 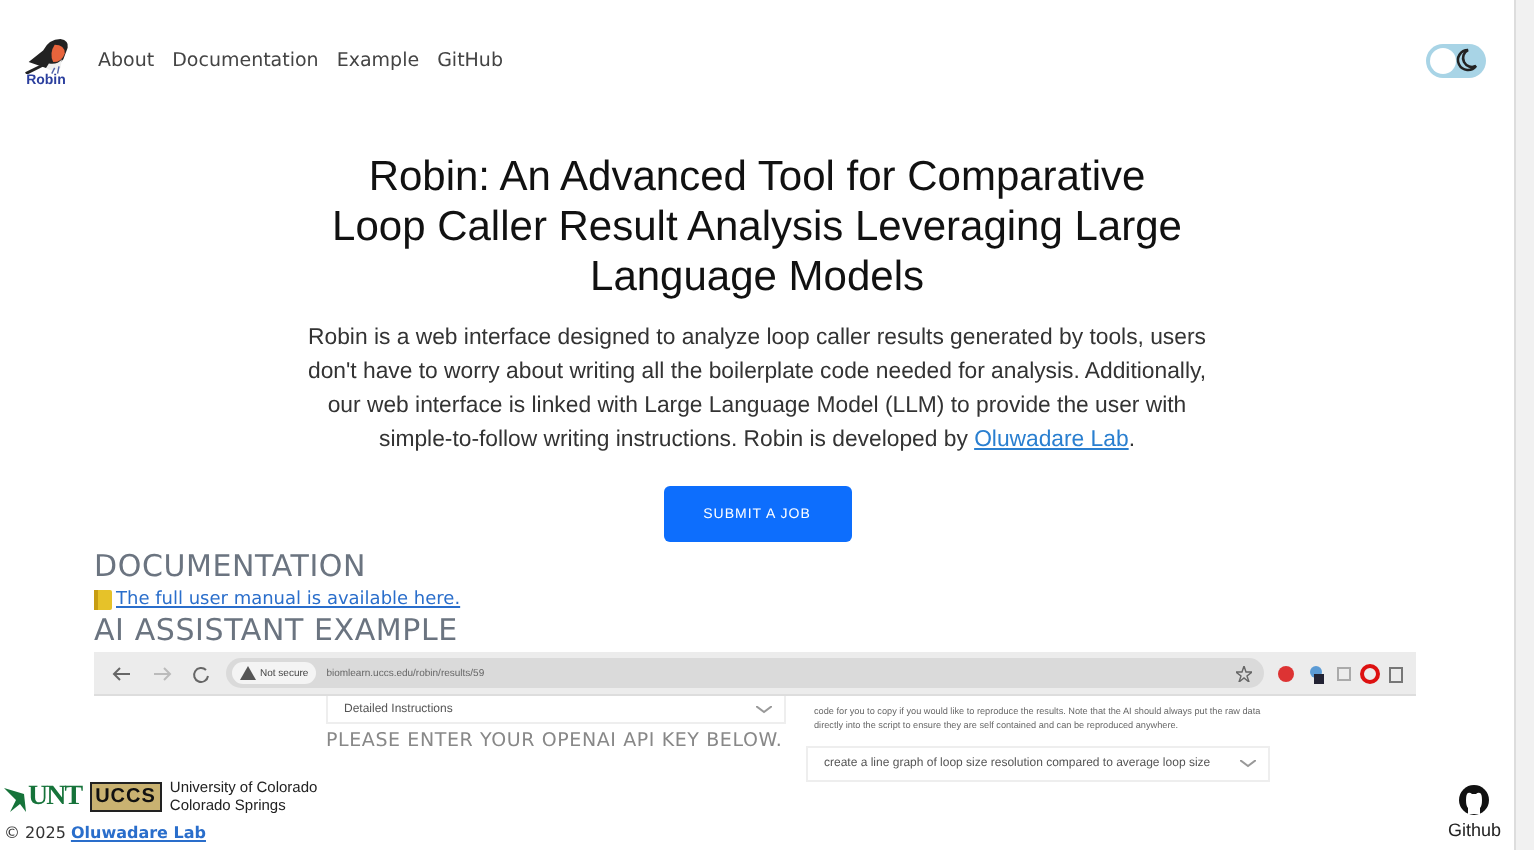 I want to click on warning-icon, so click(x=248, y=673).